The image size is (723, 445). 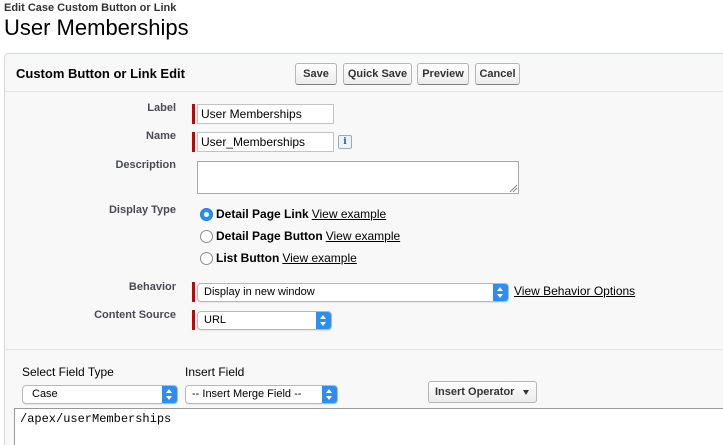 What do you see at coordinates (161, 136) in the screenshot?
I see `name-field-label: Name` at bounding box center [161, 136].